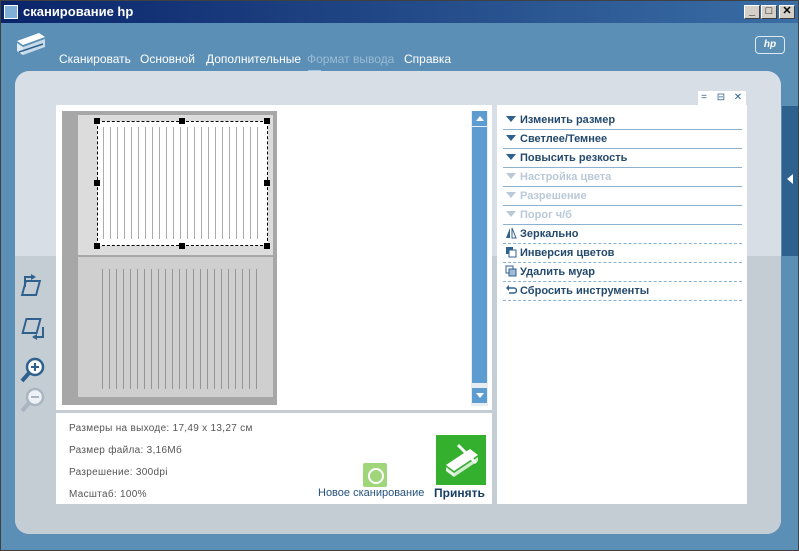 The width and height of the screenshot is (799, 551). I want to click on arrow-down-icon, so click(480, 395).